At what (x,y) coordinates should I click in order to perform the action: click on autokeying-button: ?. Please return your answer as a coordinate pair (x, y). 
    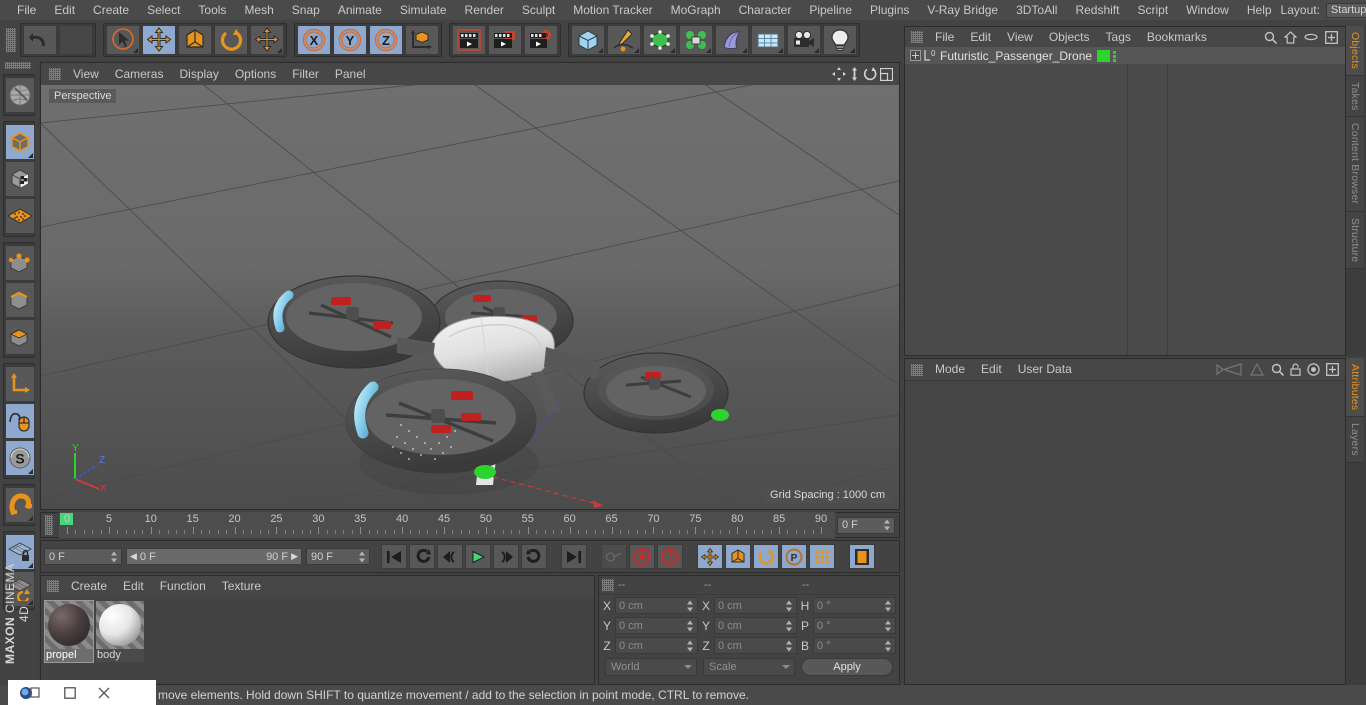
    Looking at the image, I should click on (670, 556).